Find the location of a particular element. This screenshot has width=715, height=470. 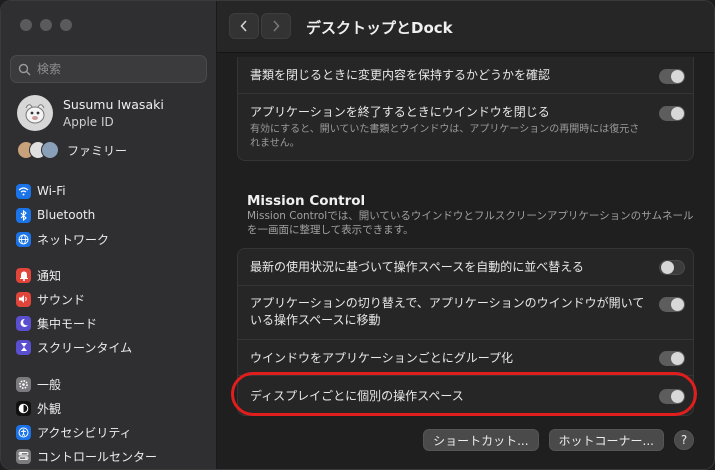

sidebar-item-control-center: コントロールセンター is located at coordinates (109, 456).